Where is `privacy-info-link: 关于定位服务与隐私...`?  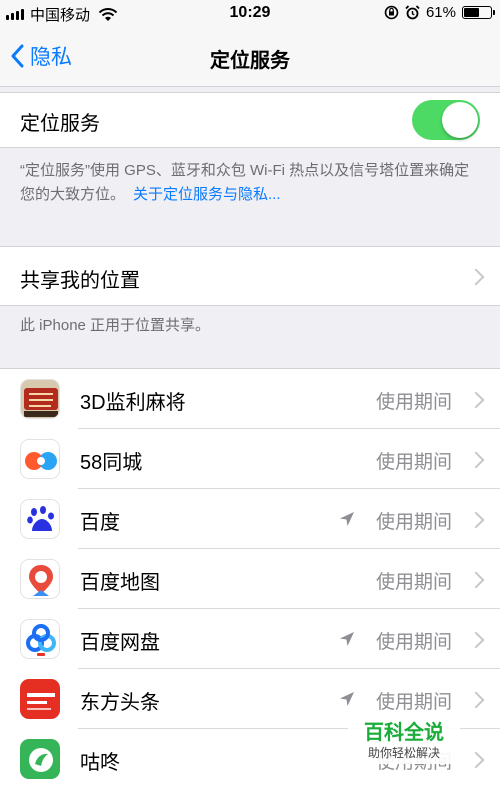 privacy-info-link: 关于定位服务与隐私... is located at coordinates (207, 194).